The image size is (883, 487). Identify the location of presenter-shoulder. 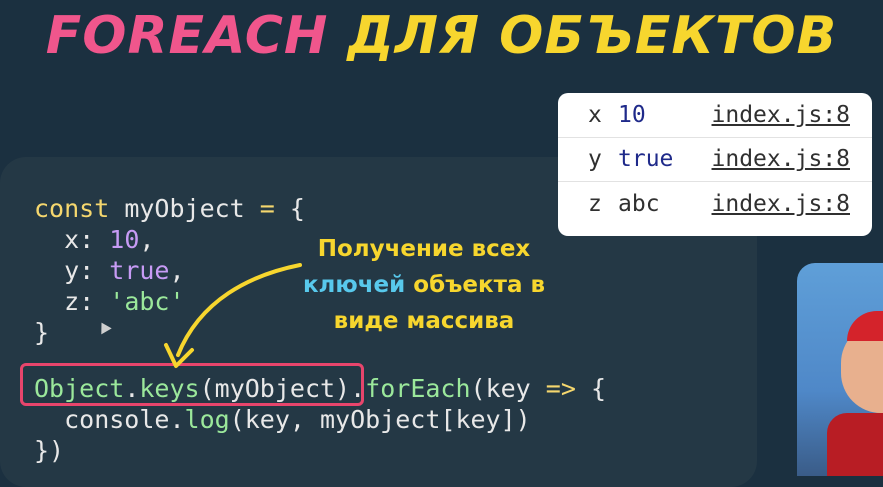
(855, 444).